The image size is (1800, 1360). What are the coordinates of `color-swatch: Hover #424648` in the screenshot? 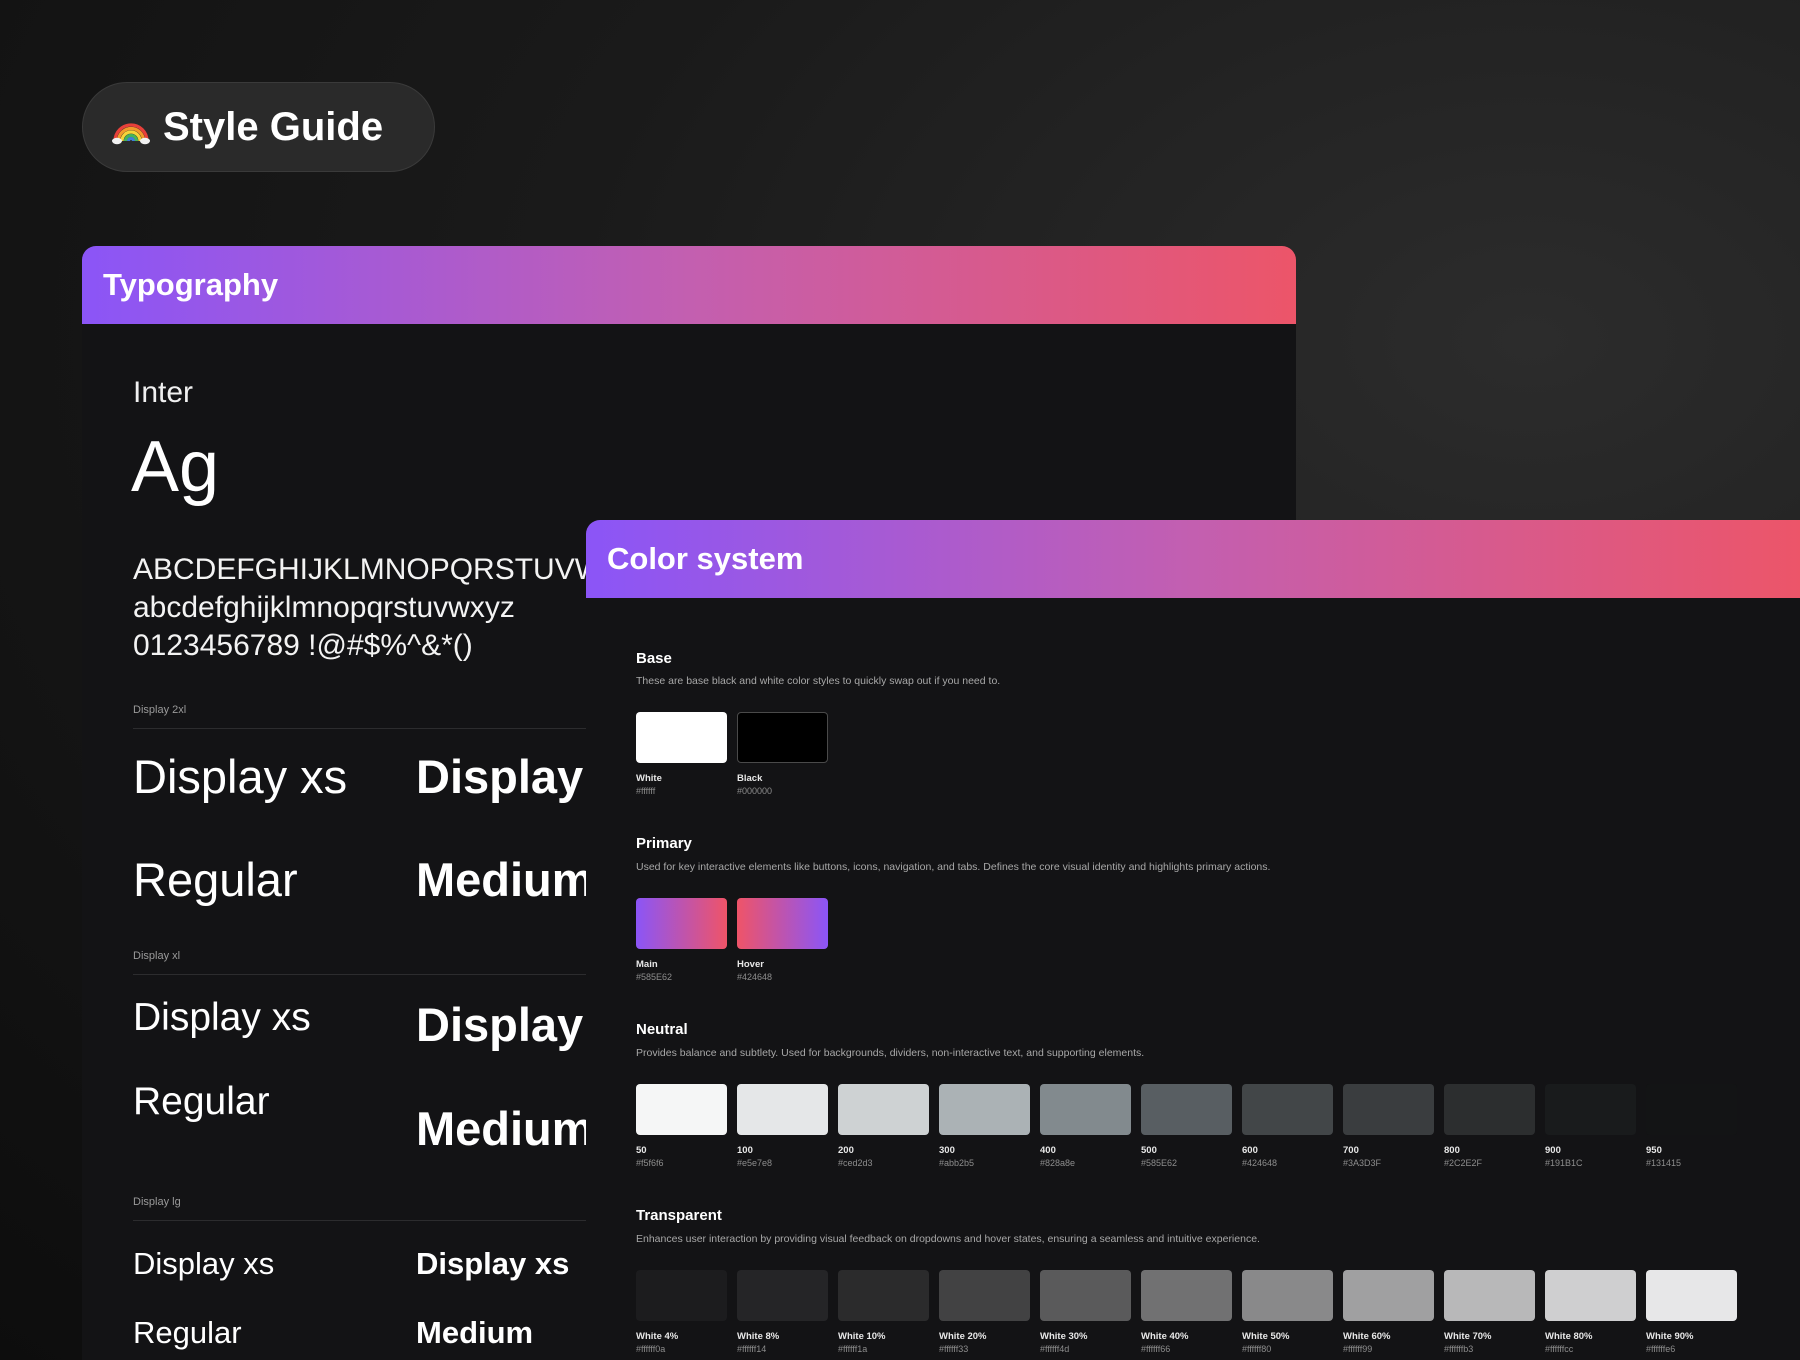 It's located at (782, 941).